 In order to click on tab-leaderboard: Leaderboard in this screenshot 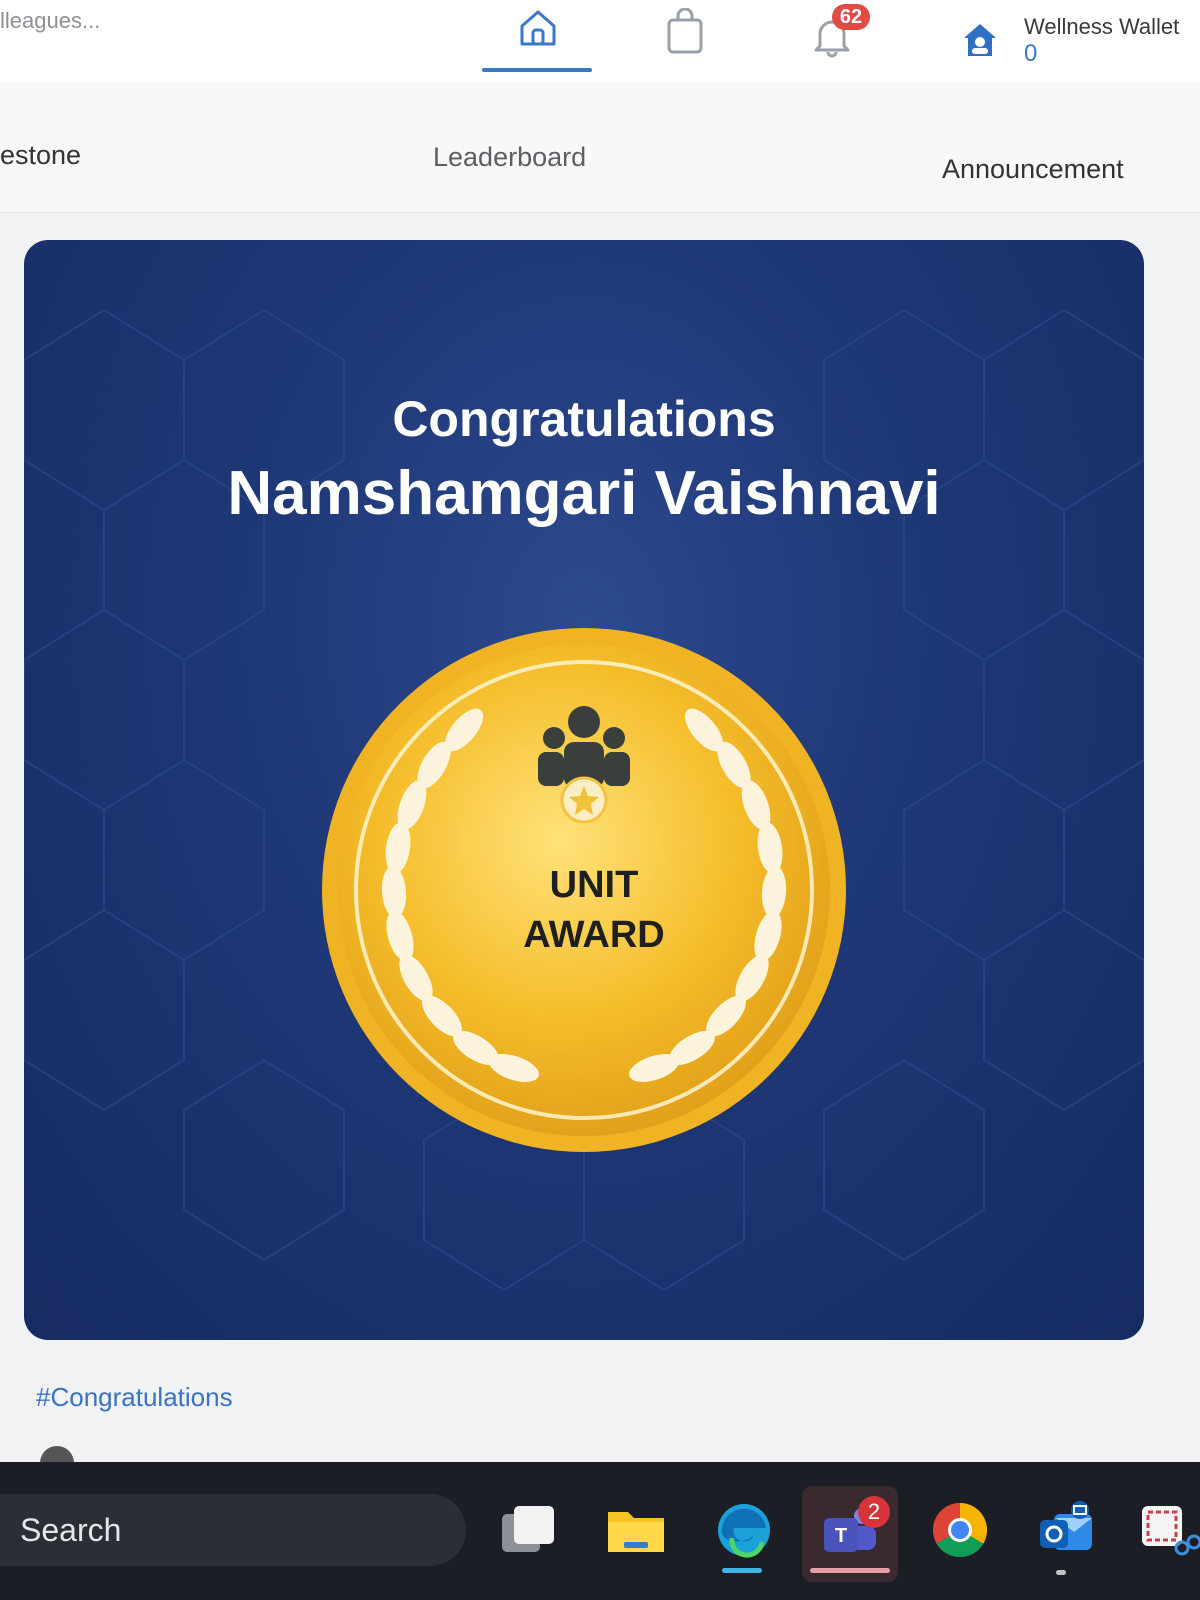, I will do `click(509, 157)`.